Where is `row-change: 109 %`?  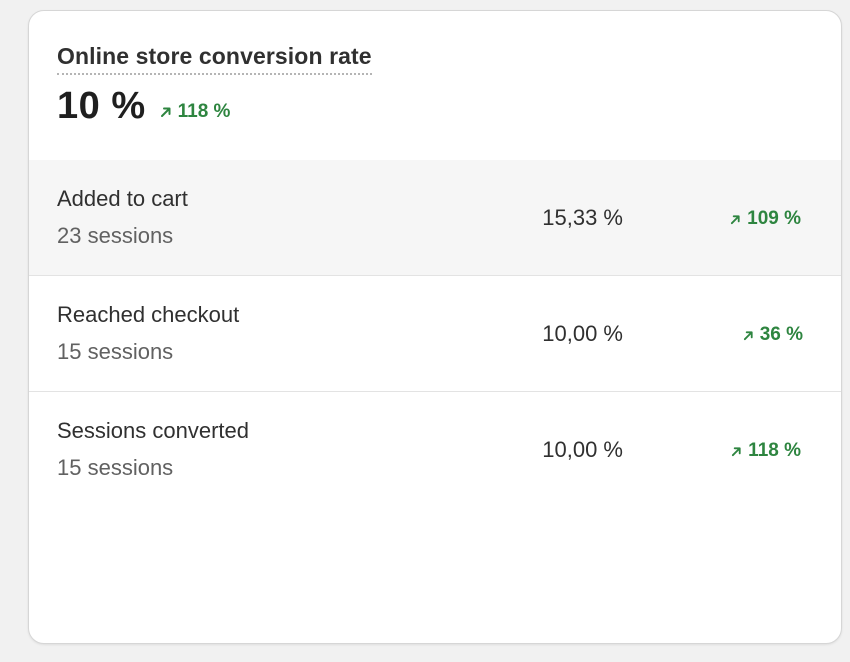 row-change: 109 % is located at coordinates (765, 219).